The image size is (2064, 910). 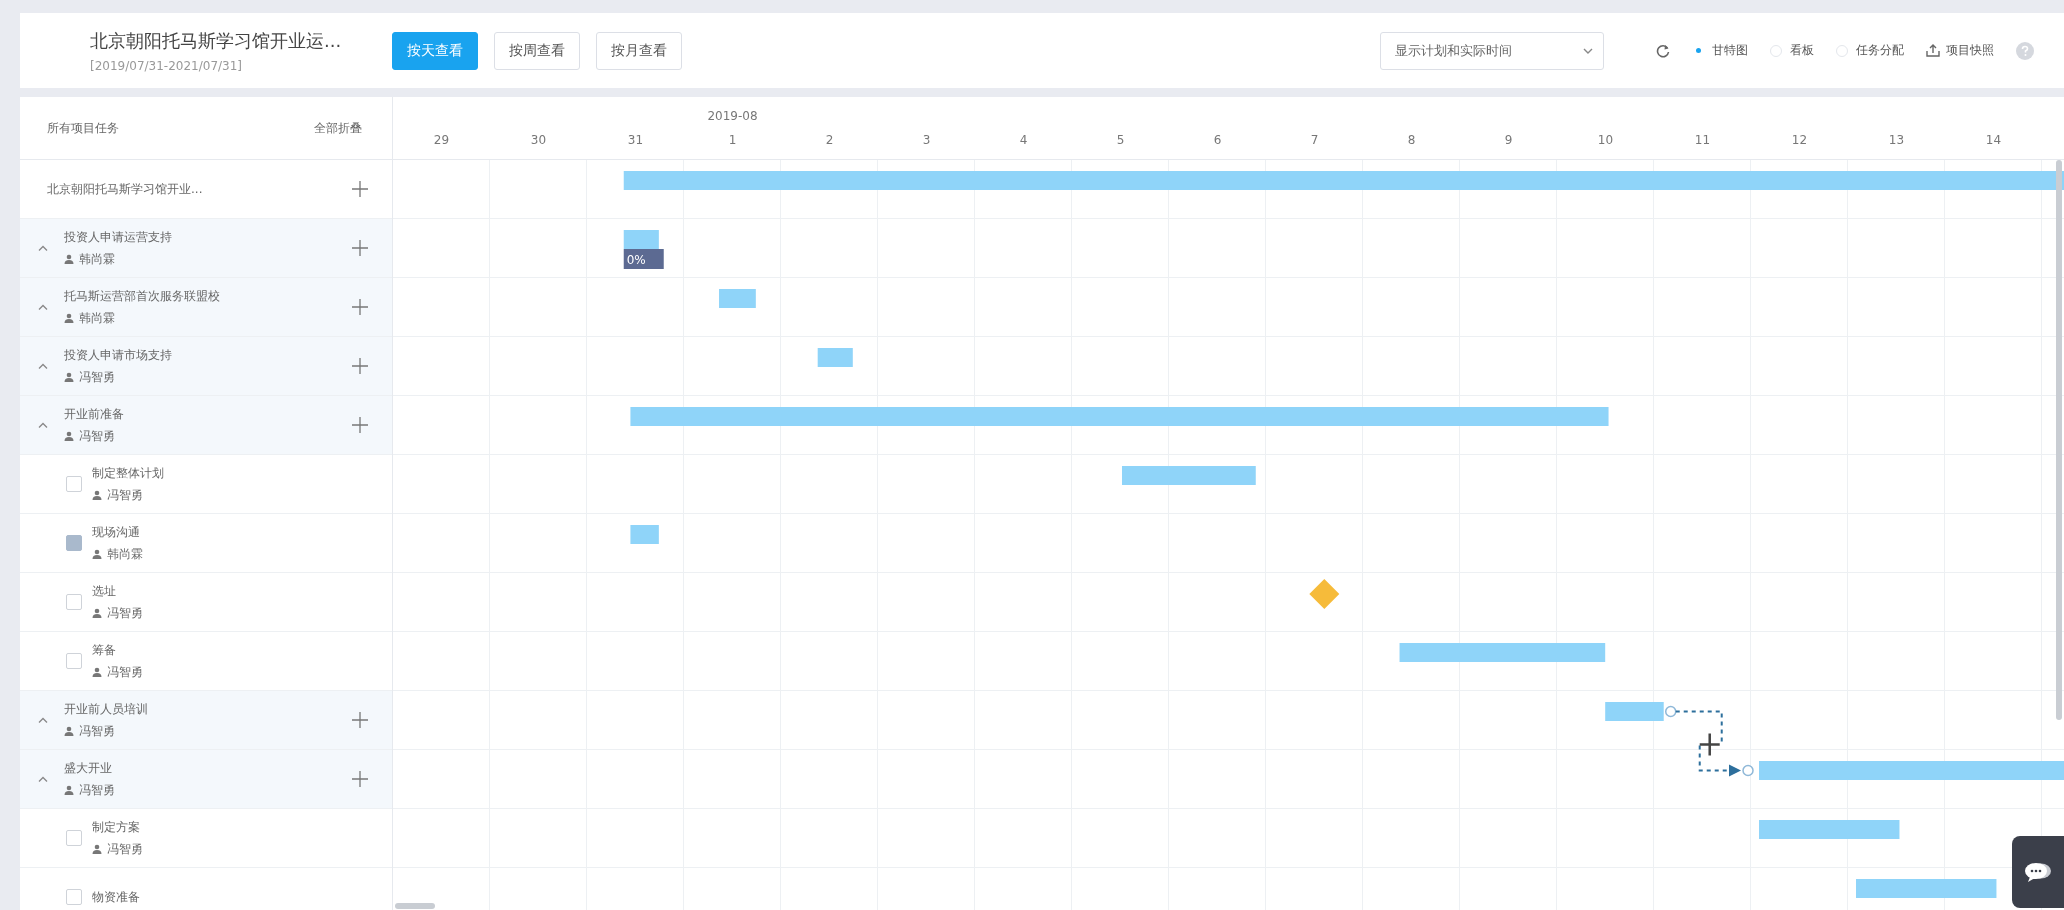 I want to click on help-icon, so click(x=2025, y=50).